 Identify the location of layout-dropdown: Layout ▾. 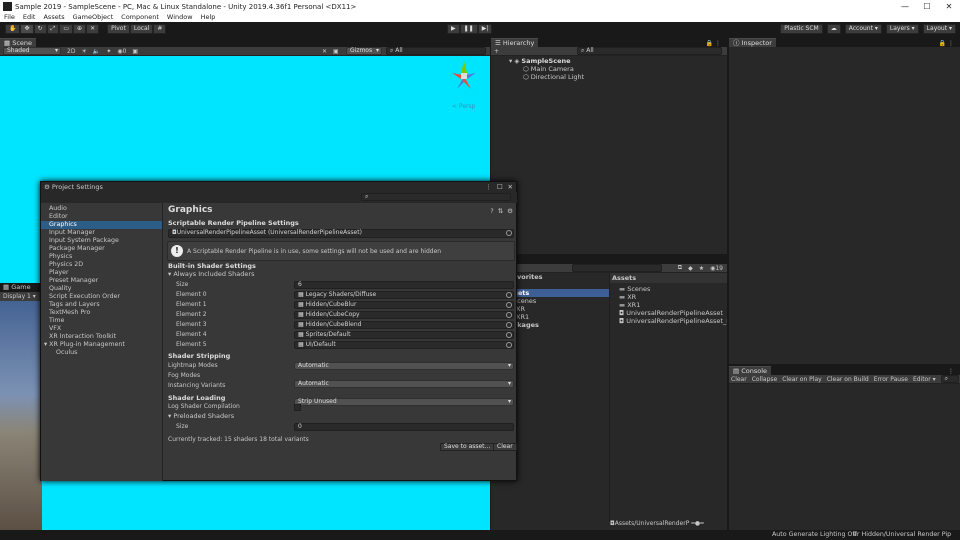
(939, 29).